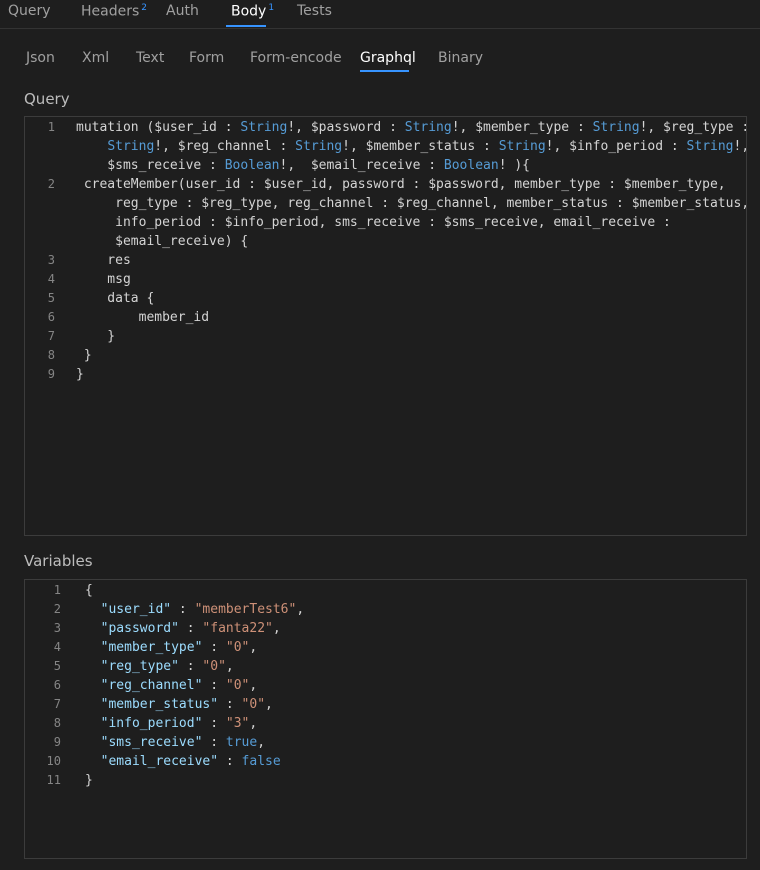 This screenshot has height=870, width=760. I want to click on body-tab-form: Form, so click(206, 58).